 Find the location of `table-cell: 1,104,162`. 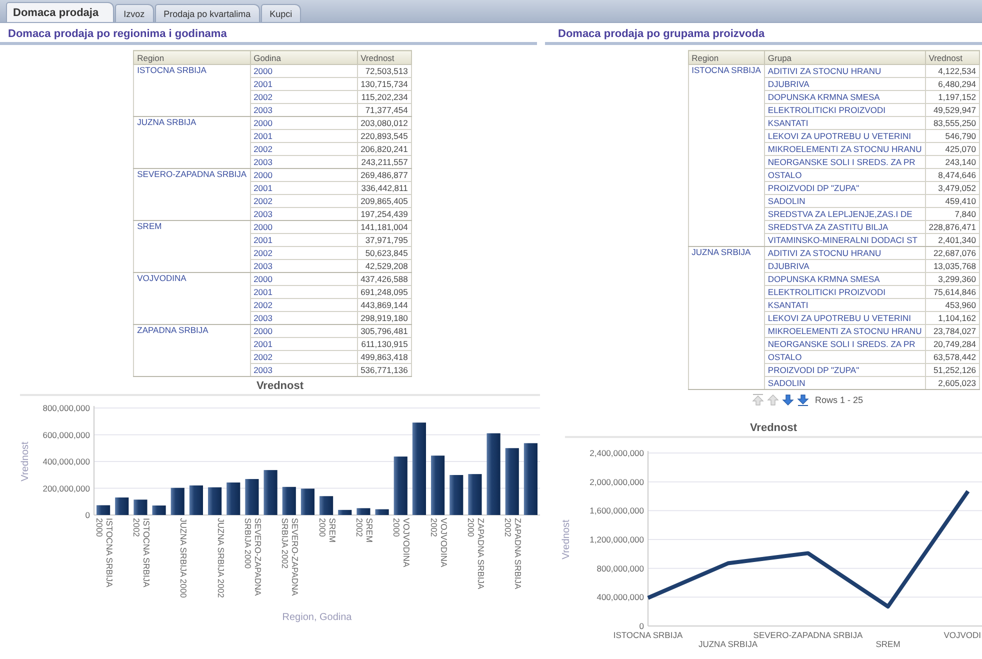

table-cell: 1,104,162 is located at coordinates (952, 318).